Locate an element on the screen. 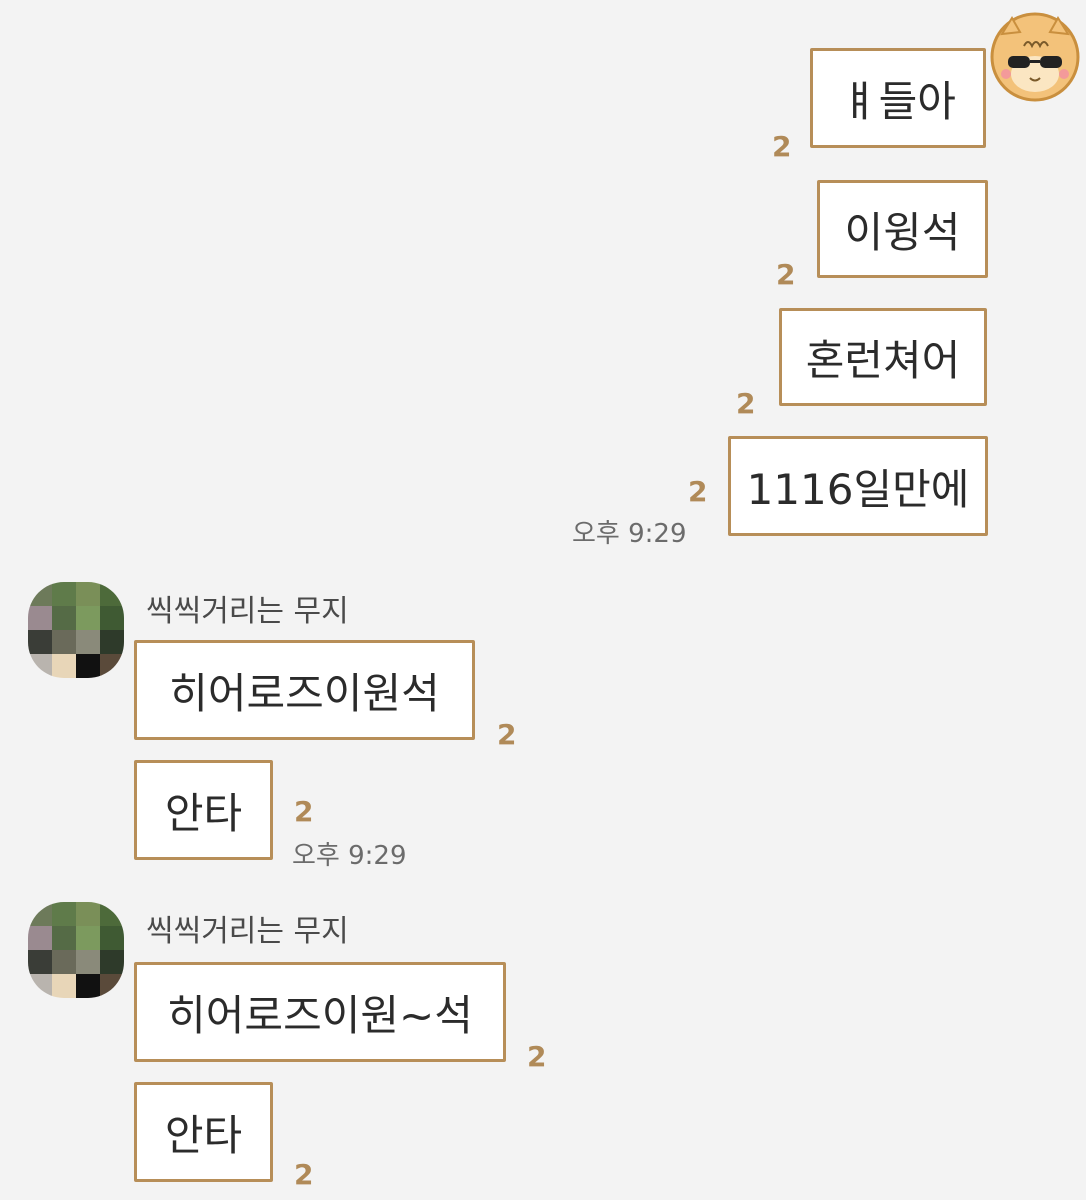 This screenshot has width=1086, height=1200. incoming-message: 히어로즈이원석 is located at coordinates (304, 690).